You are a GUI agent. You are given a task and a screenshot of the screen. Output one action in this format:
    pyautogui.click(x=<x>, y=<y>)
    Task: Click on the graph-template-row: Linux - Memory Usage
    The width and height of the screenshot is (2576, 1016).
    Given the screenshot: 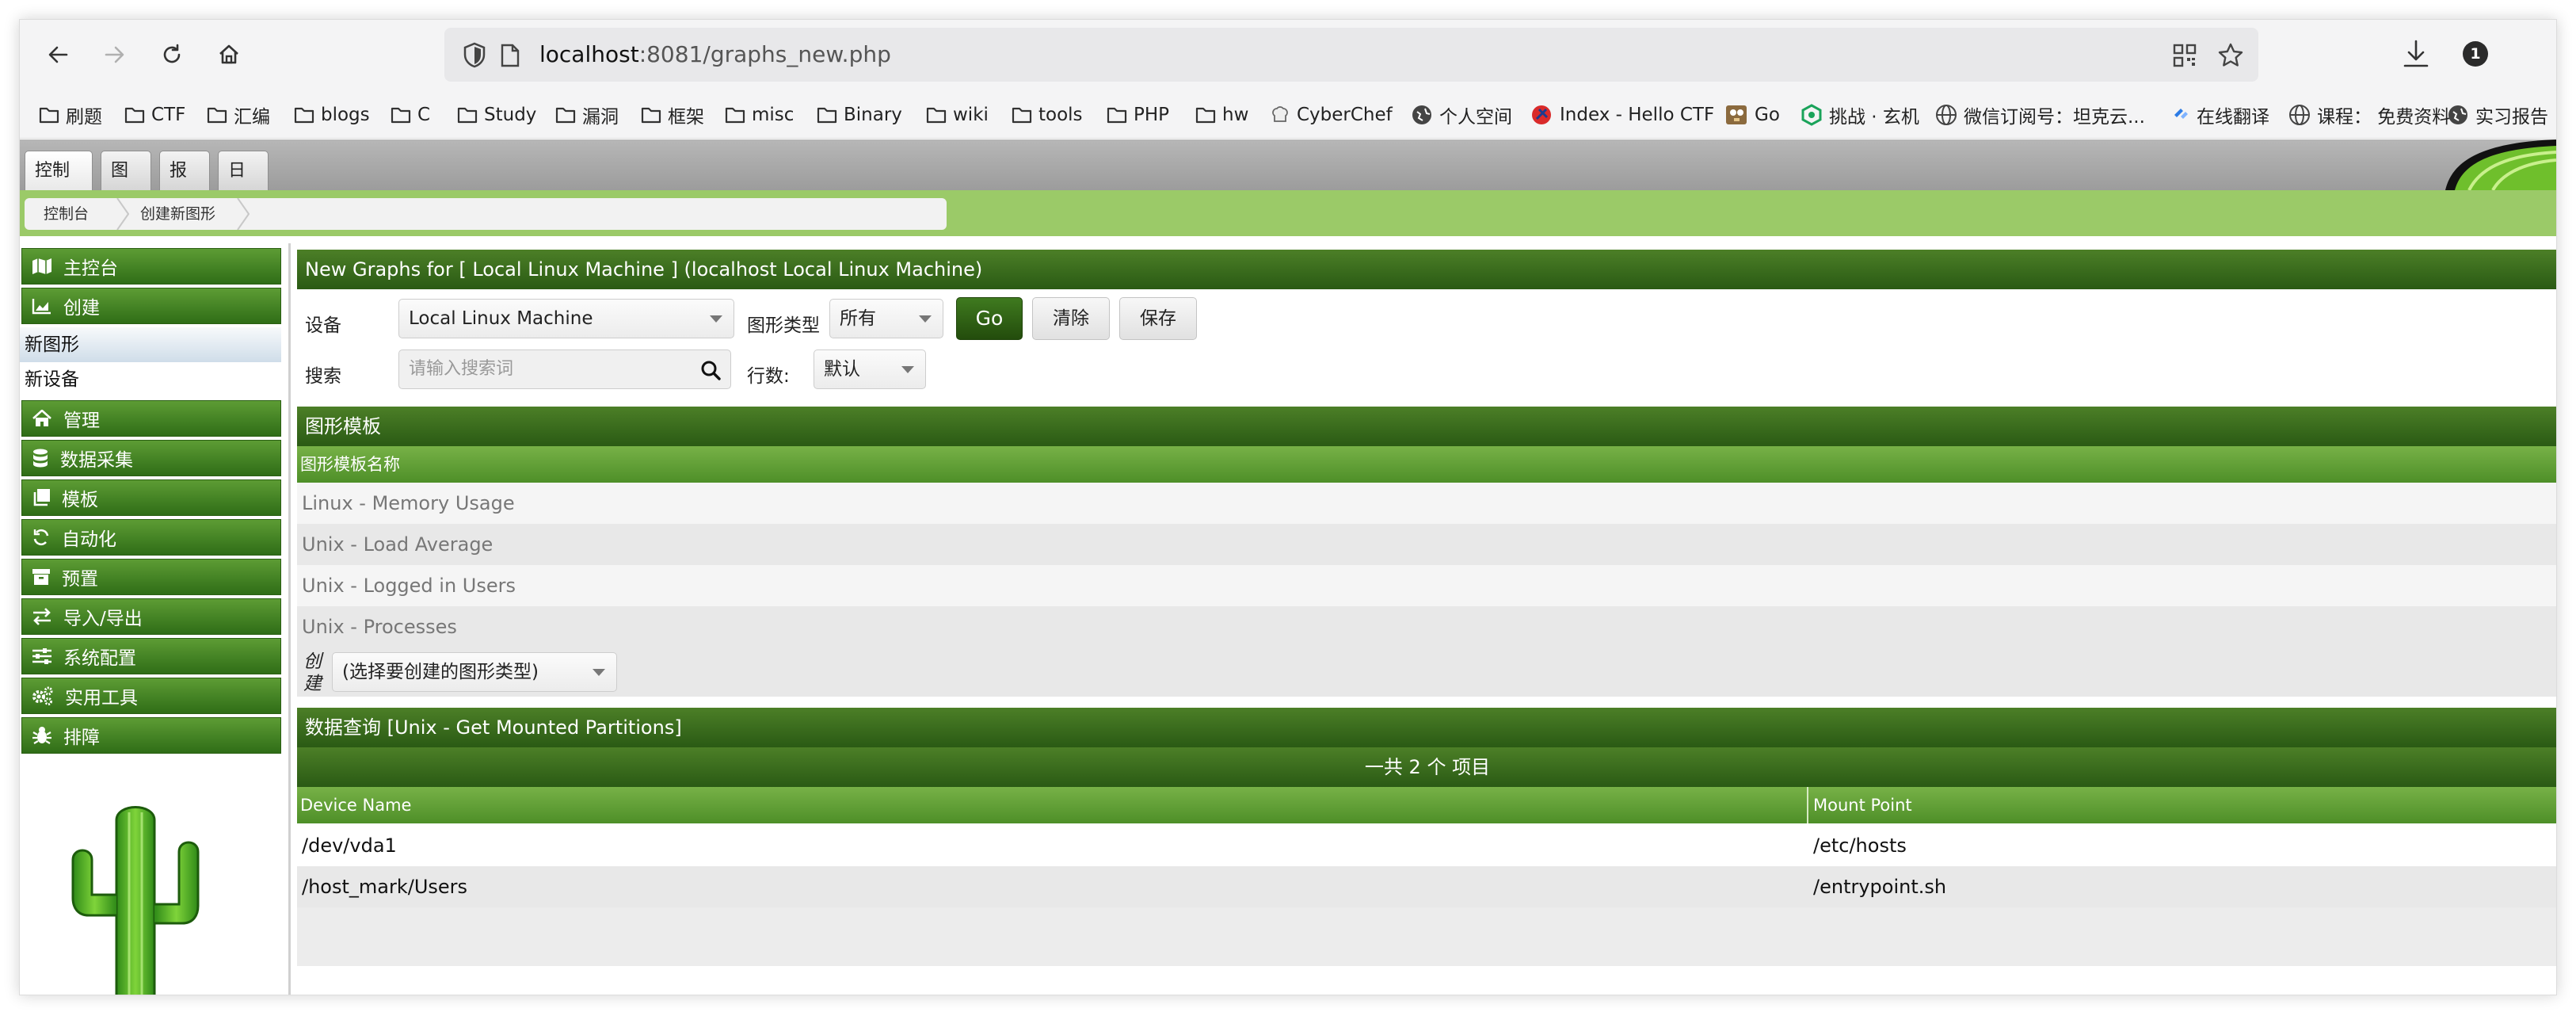 What is the action you would take?
    pyautogui.click(x=1426, y=503)
    